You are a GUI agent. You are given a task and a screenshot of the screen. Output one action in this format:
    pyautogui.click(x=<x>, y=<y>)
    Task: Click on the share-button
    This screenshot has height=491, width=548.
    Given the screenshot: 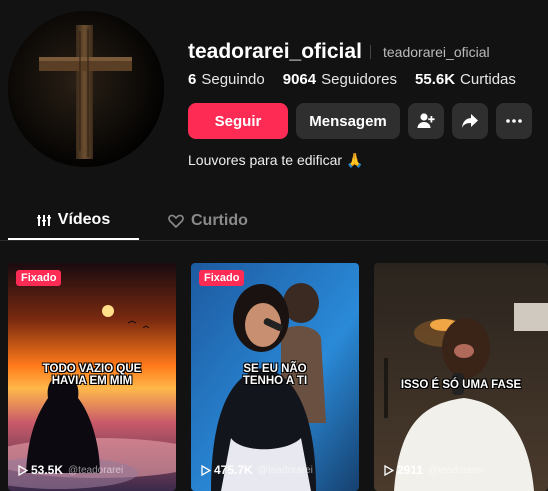 What is the action you would take?
    pyautogui.click(x=470, y=121)
    